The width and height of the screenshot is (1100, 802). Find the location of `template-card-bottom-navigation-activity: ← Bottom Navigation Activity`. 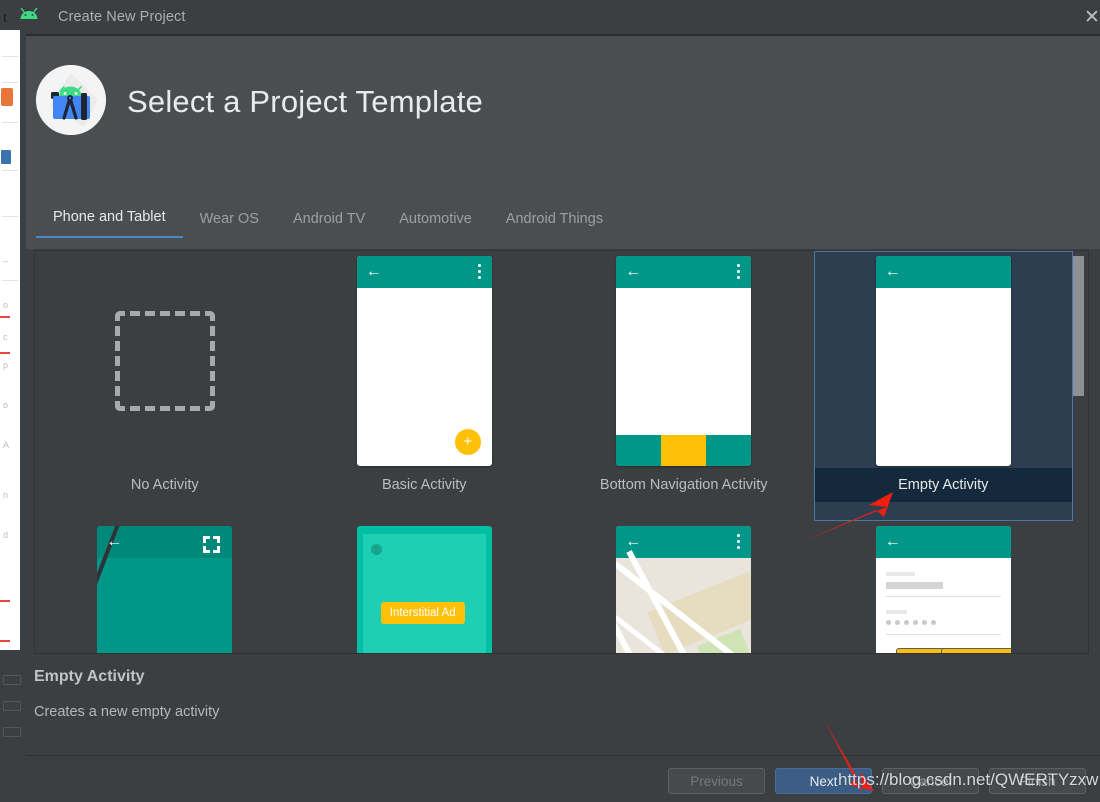

template-card-bottom-navigation-activity: ← Bottom Navigation Activity is located at coordinates (684, 386).